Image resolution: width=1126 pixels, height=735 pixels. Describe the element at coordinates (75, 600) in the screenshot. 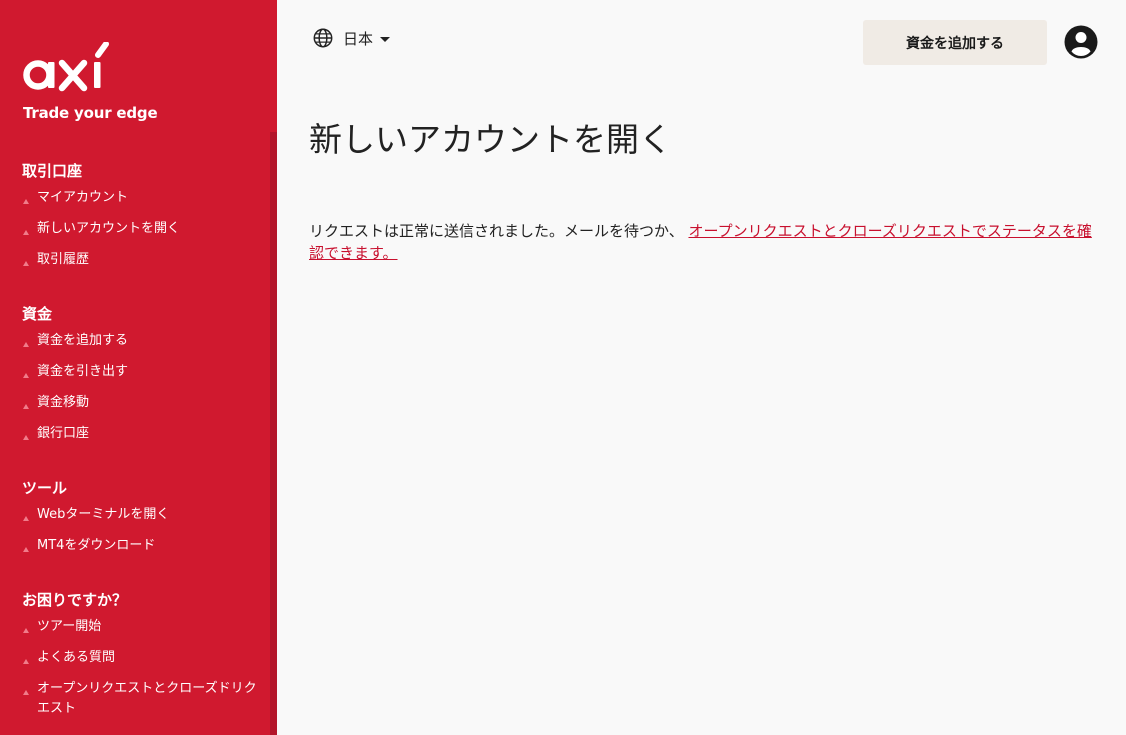

I see `nav-heading-help: お困りですか？` at that location.